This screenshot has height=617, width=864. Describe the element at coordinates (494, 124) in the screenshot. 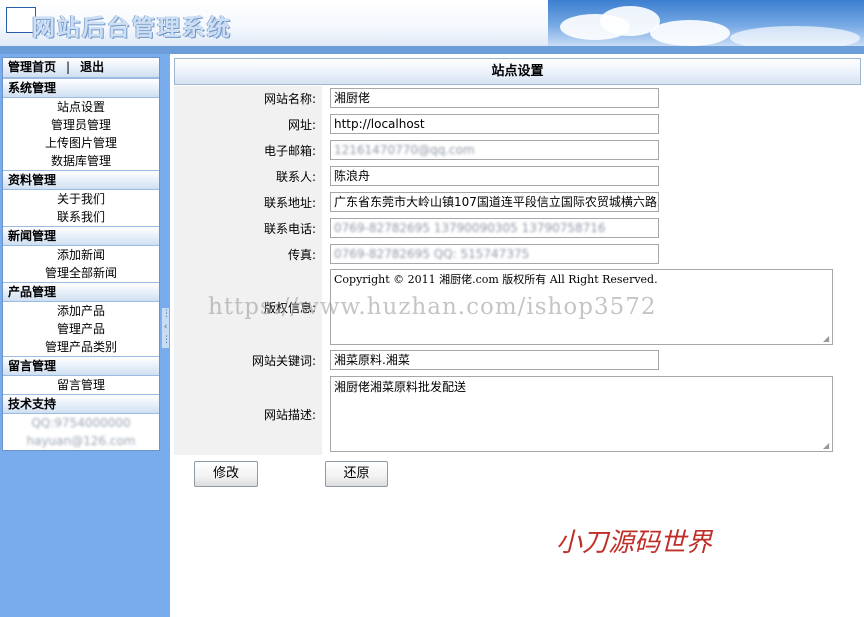

I see `url-input: http://localhost` at that location.